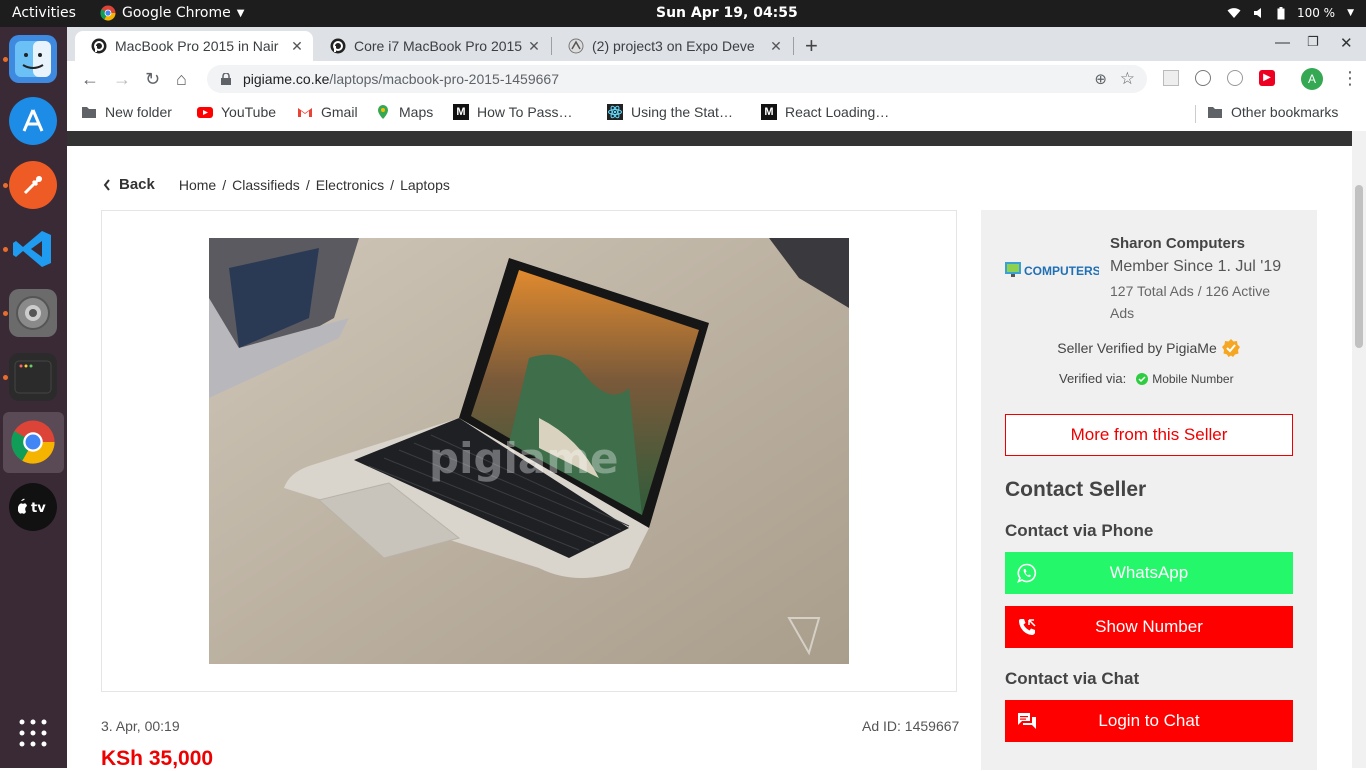  What do you see at coordinates (33, 377) in the screenshot?
I see `terminal-icon` at bounding box center [33, 377].